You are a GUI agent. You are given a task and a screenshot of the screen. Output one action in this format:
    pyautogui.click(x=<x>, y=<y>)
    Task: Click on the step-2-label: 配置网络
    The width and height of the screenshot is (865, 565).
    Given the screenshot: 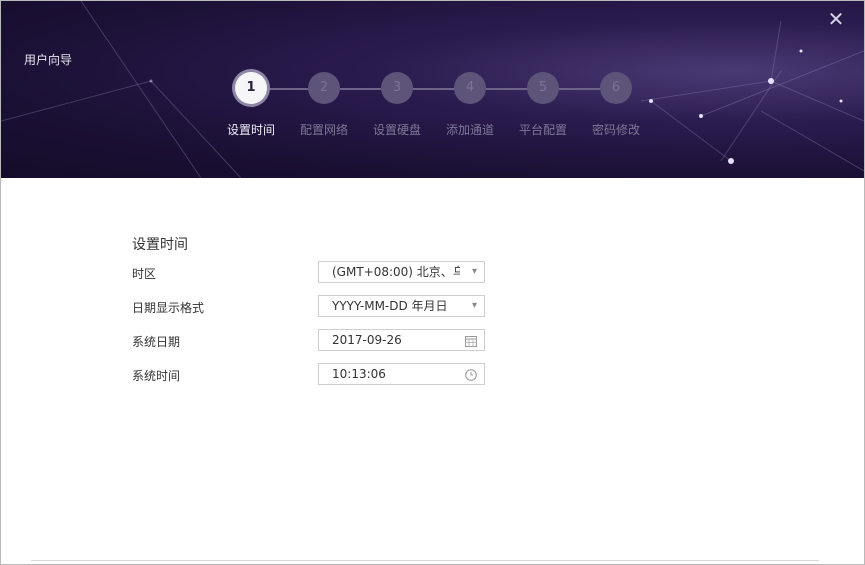 What is the action you would take?
    pyautogui.click(x=323, y=130)
    